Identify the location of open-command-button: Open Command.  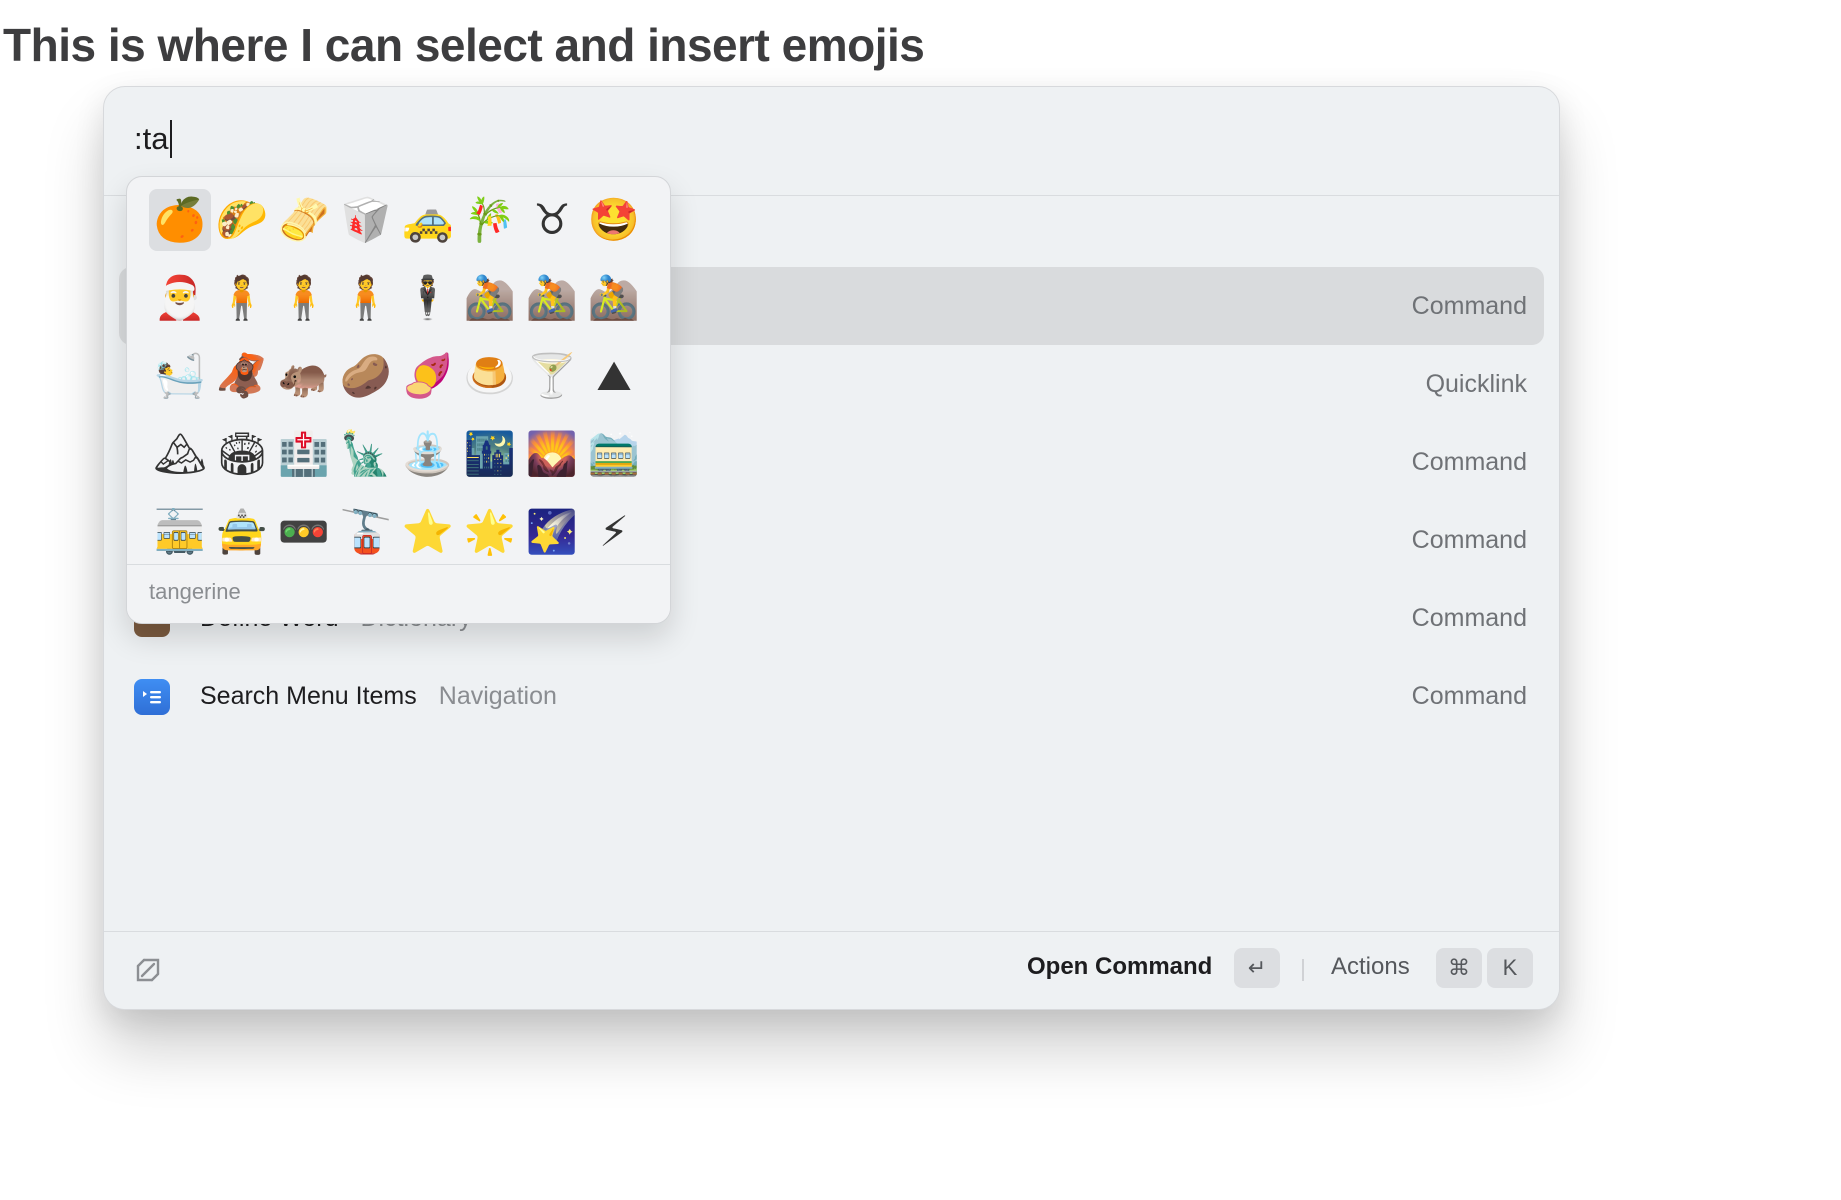
(1119, 967).